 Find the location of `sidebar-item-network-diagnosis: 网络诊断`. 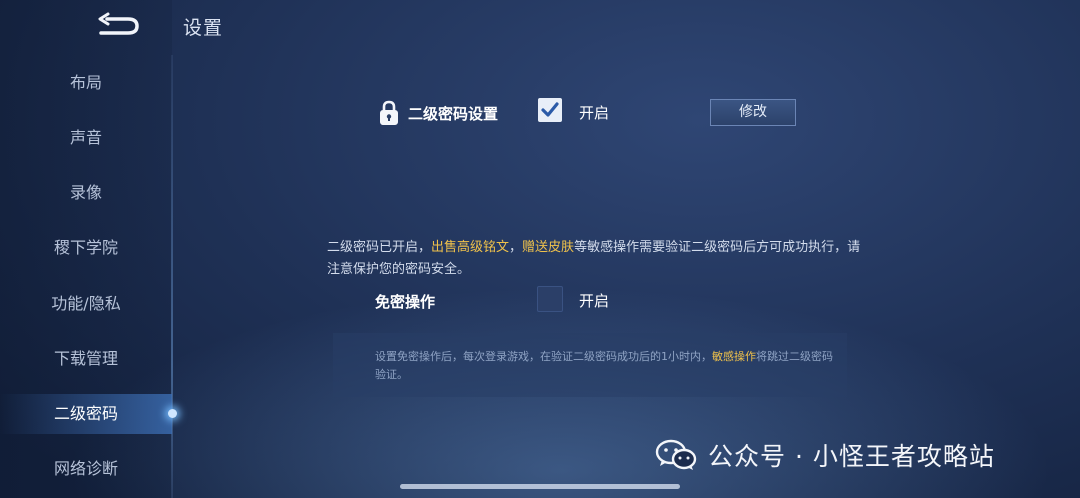

sidebar-item-network-diagnosis: 网络诊断 is located at coordinates (86, 469).